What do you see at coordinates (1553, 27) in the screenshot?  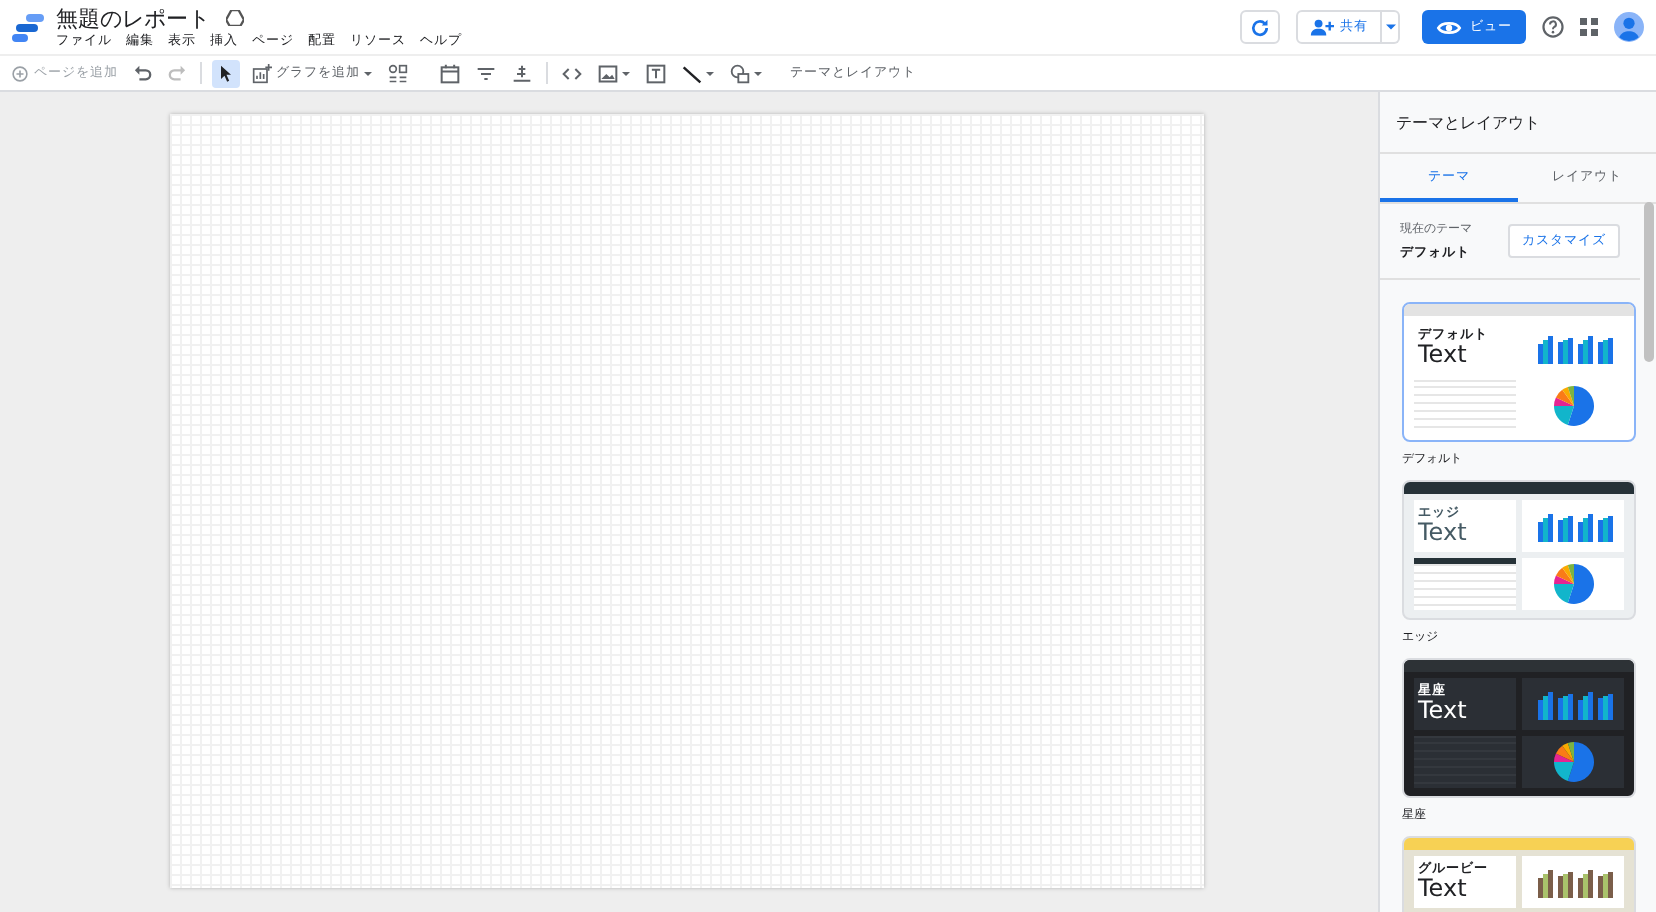 I see `help-icon` at bounding box center [1553, 27].